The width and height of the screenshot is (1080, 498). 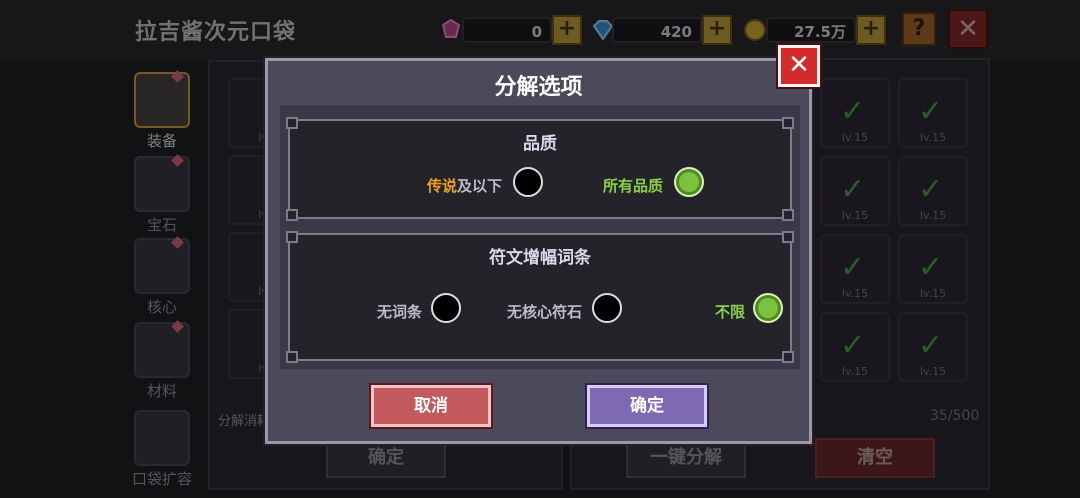 What do you see at coordinates (400, 312) in the screenshot?
I see `no-affix-label: 无词条` at bounding box center [400, 312].